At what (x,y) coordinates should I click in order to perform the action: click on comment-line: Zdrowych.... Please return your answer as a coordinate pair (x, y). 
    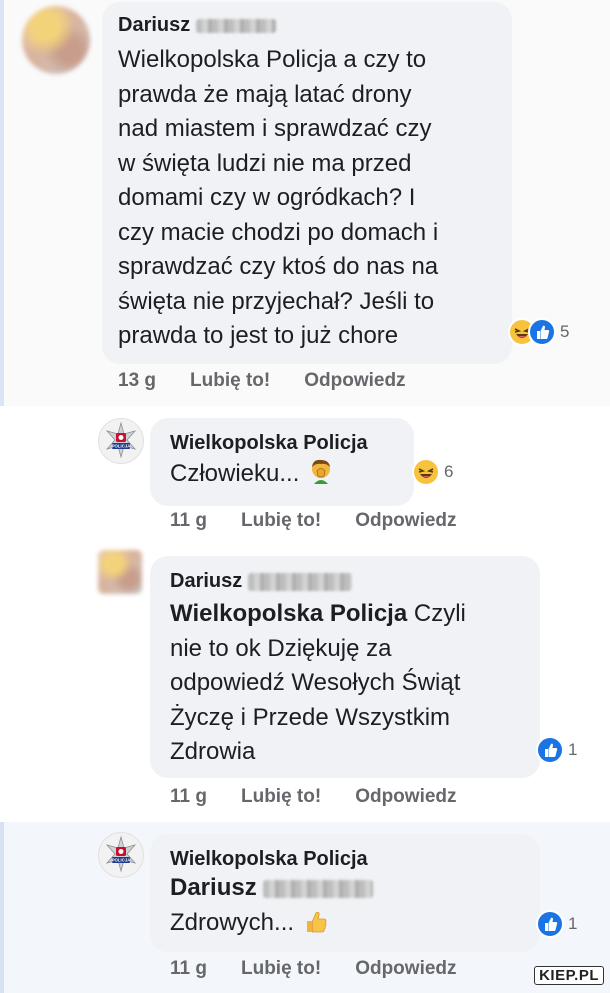
    Looking at the image, I should click on (345, 923).